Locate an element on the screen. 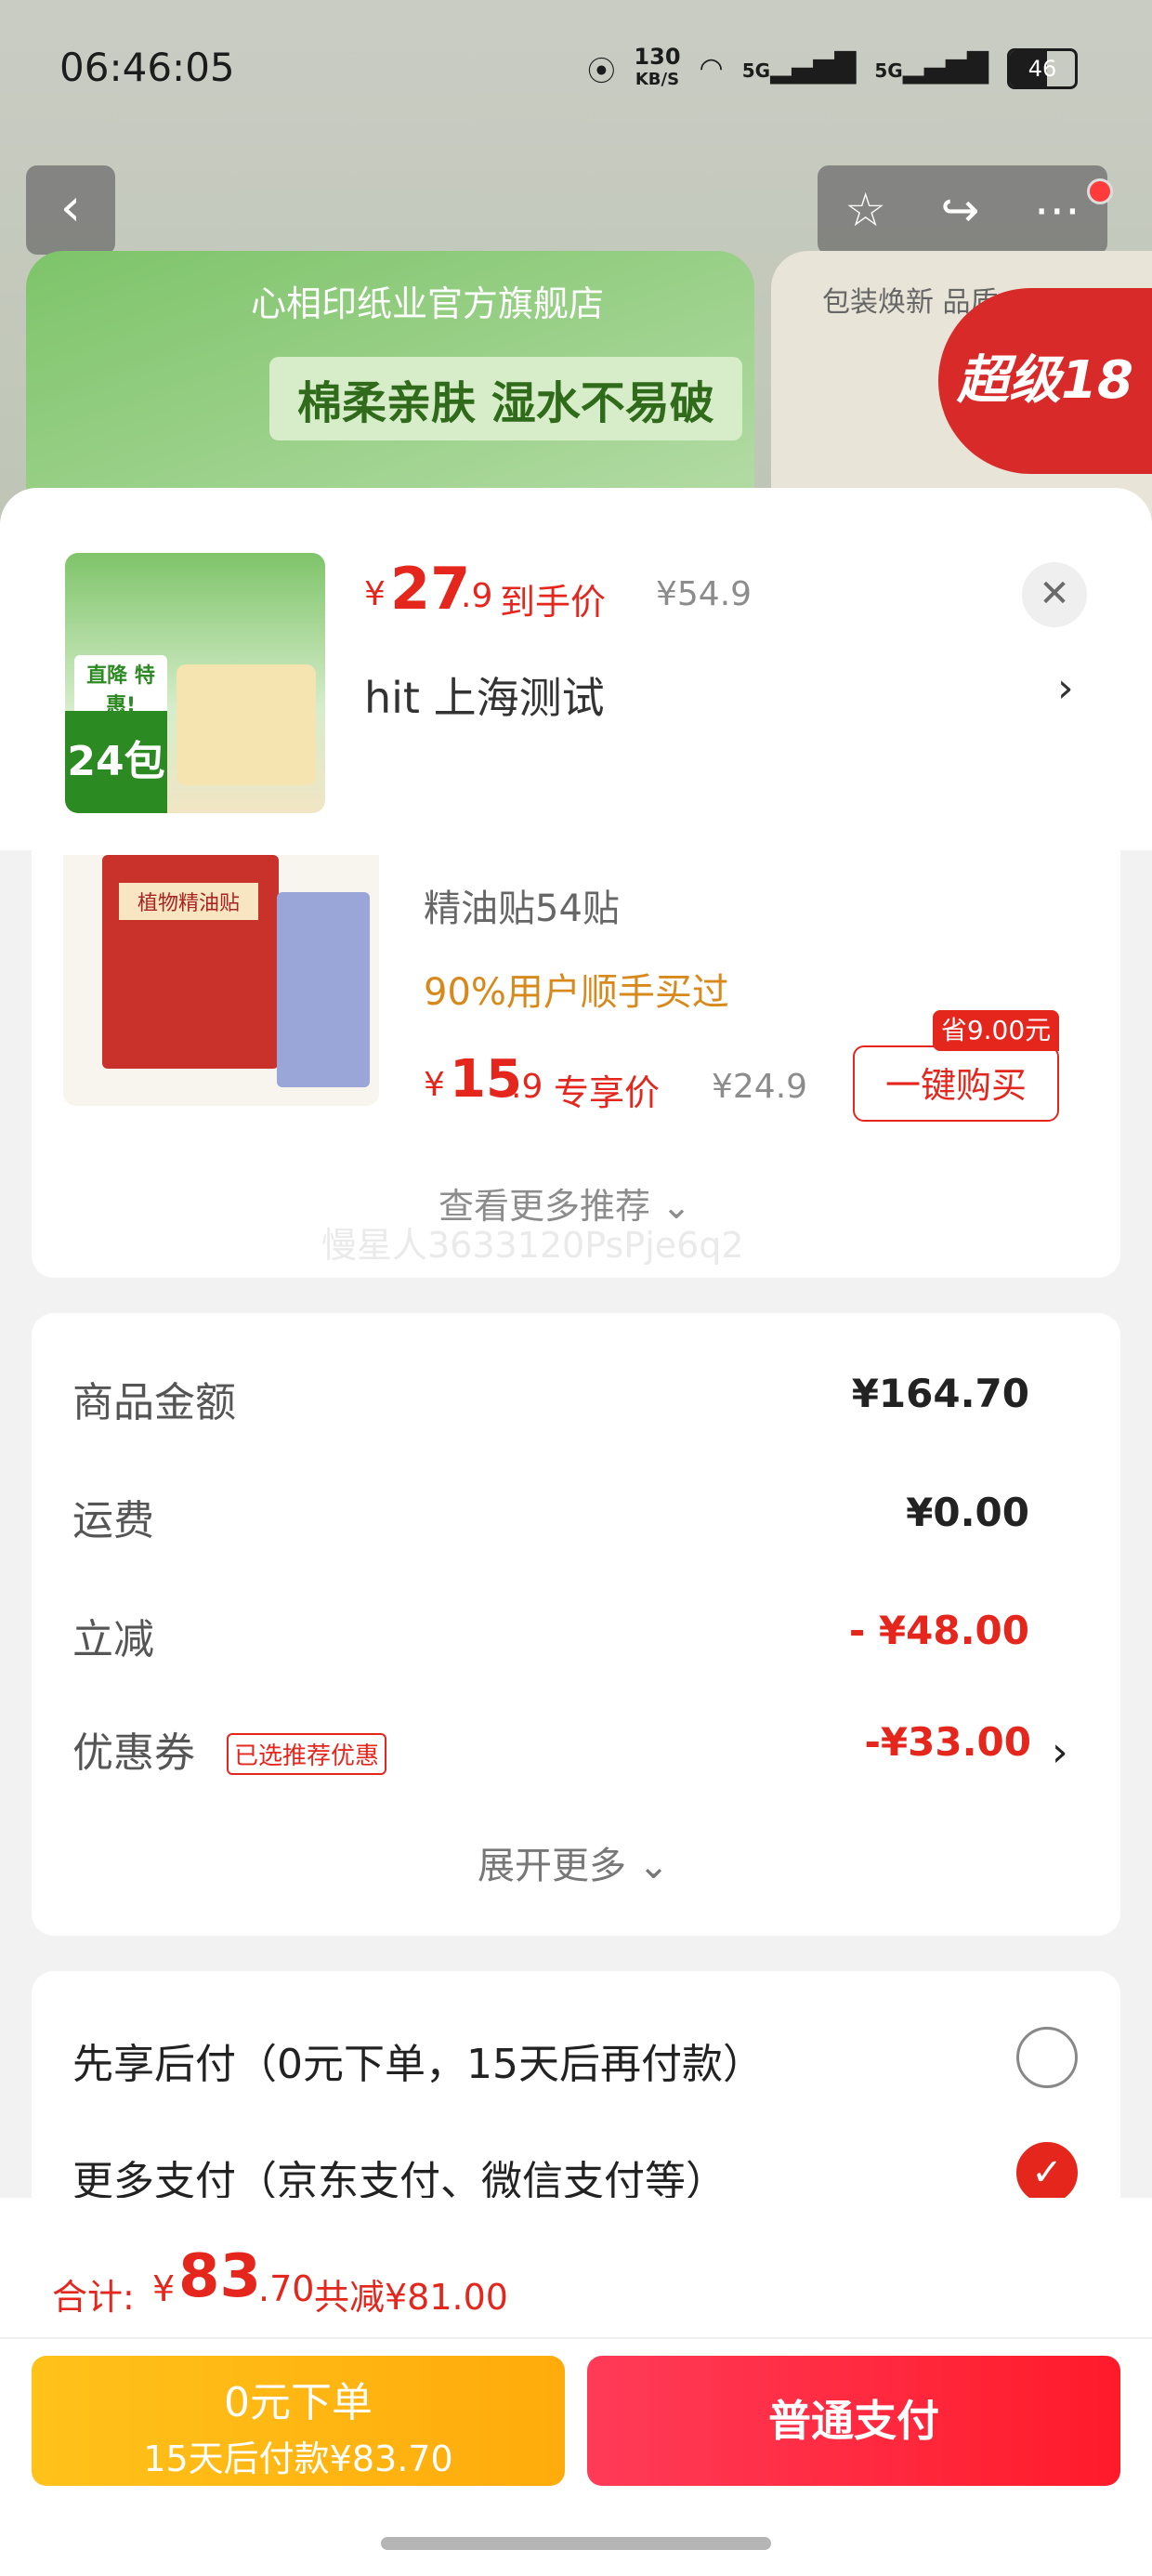 The height and width of the screenshot is (2576, 1152). signal-icon-2: 5G▂▄▆█ is located at coordinates (931, 68).